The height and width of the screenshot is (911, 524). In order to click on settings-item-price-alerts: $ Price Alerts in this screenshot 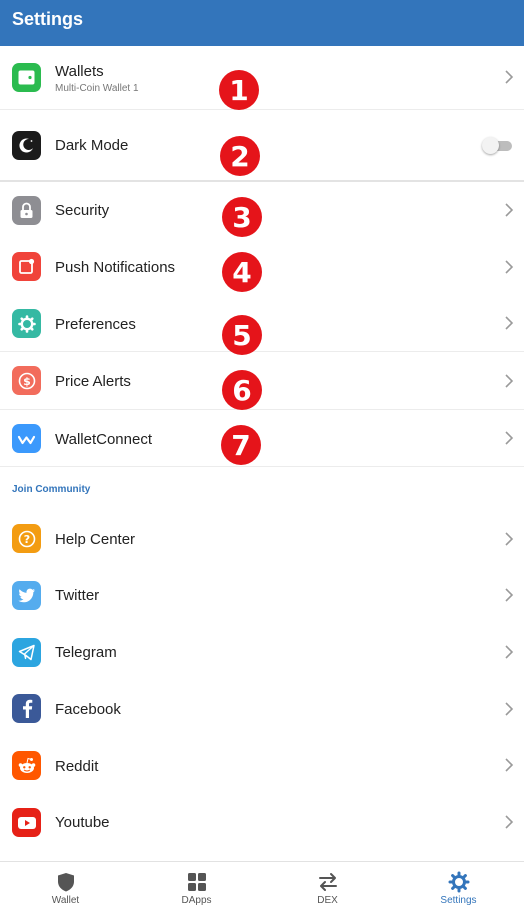, I will do `click(262, 380)`.